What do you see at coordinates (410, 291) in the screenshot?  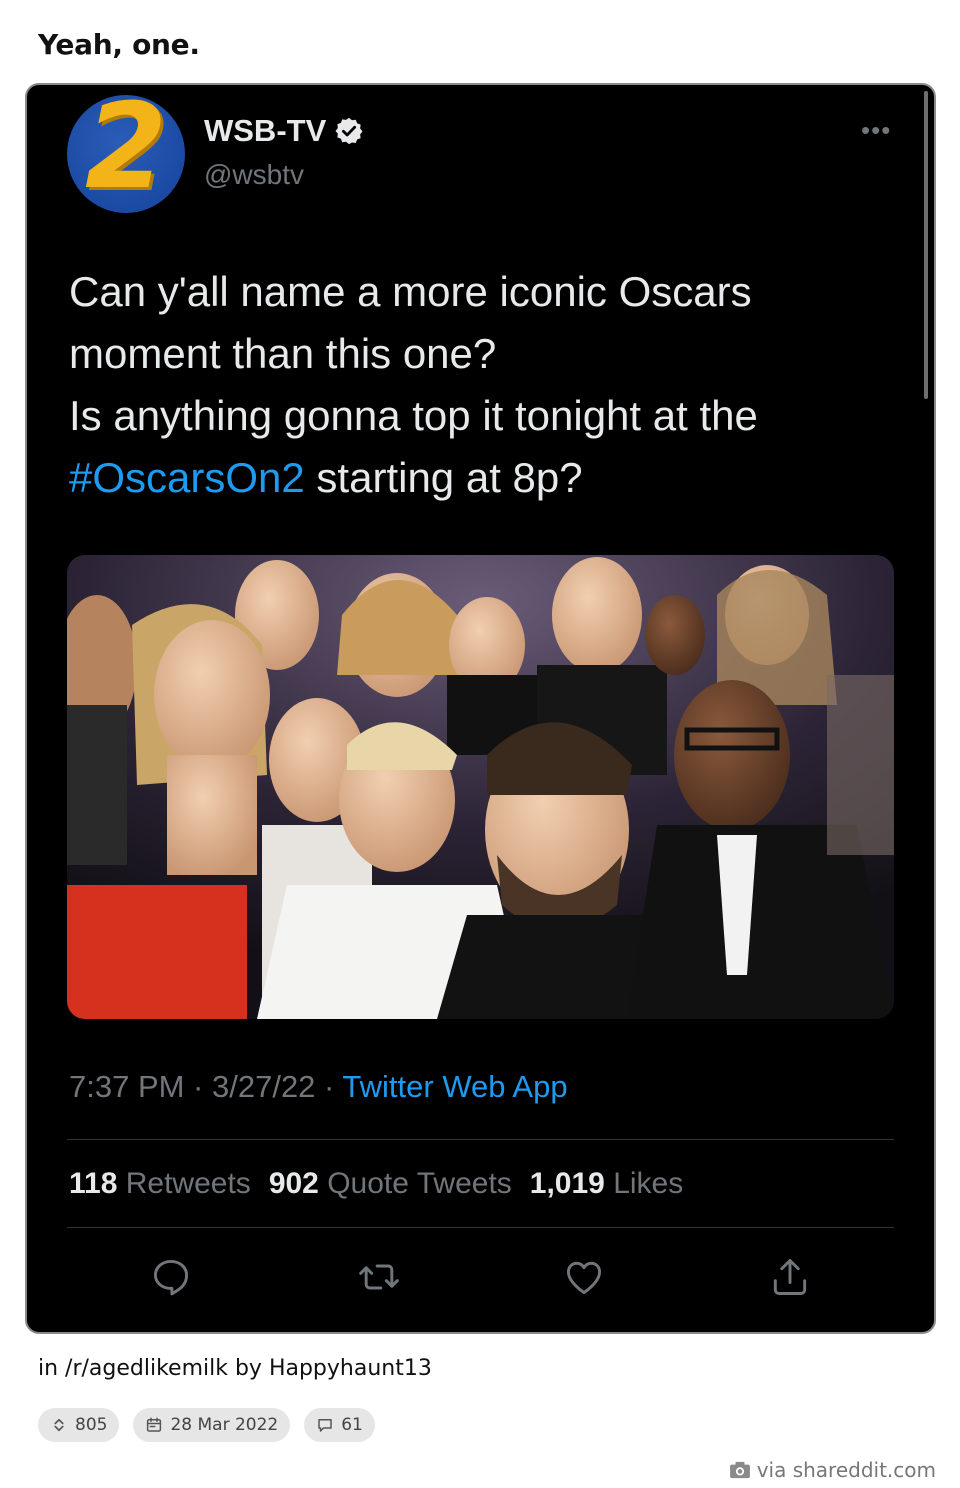 I see `tweet-text-line-1: Can y'all name a more iconic Oscars` at bounding box center [410, 291].